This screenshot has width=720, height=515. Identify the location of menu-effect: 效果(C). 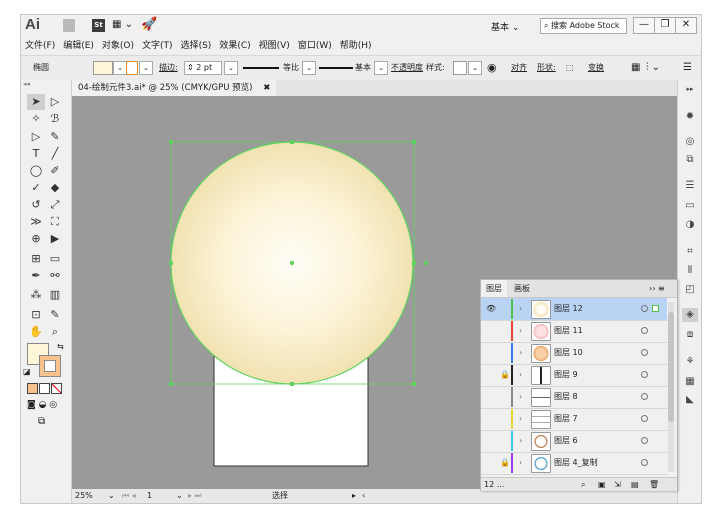
(234, 46).